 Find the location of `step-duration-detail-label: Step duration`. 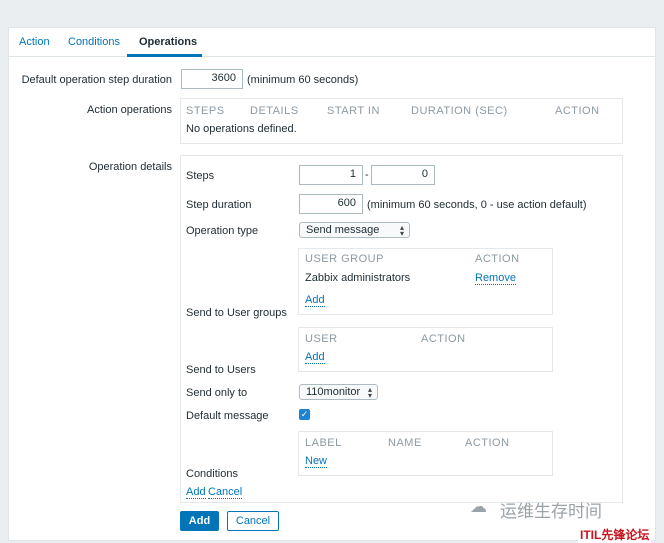

step-duration-detail-label: Step duration is located at coordinates (219, 205).